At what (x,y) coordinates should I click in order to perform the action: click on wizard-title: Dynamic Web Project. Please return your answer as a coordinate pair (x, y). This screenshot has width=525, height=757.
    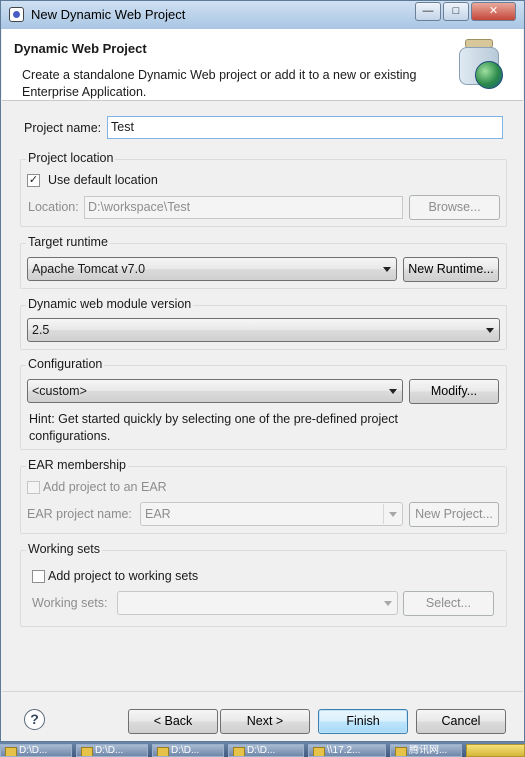
    Looking at the image, I should click on (80, 48).